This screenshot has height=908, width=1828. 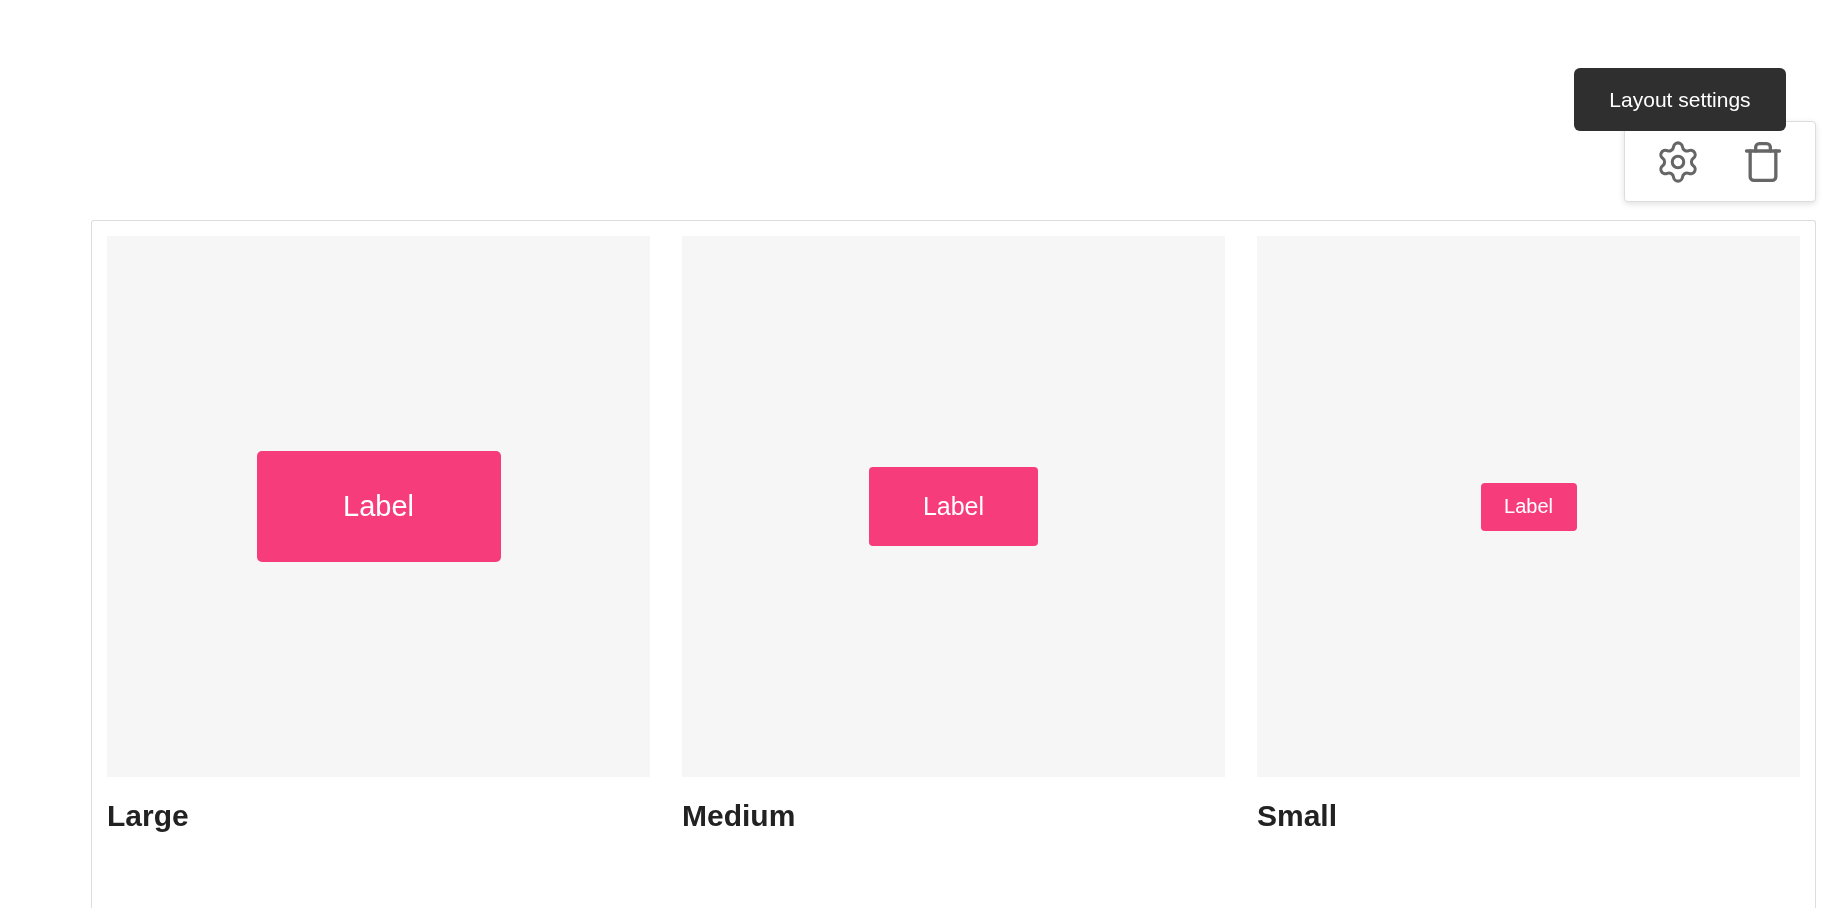 I want to click on tooltip: Layout settings, so click(x=1680, y=99).